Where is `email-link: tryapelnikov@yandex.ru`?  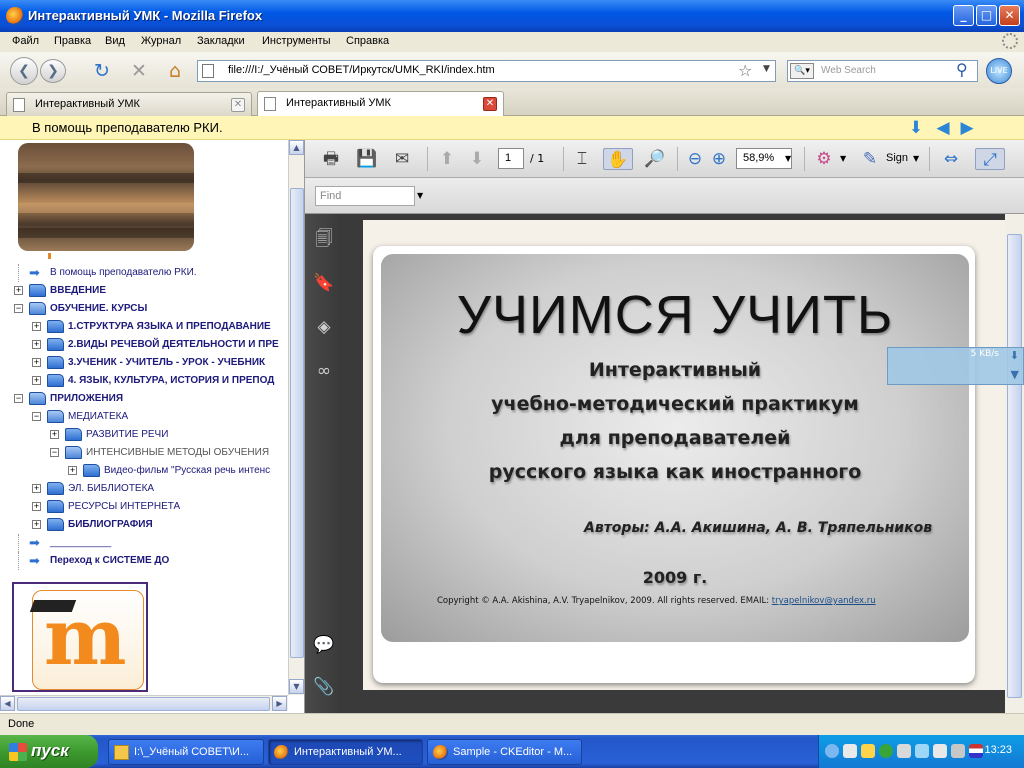
email-link: tryapelnikov@yandex.ru is located at coordinates (824, 601).